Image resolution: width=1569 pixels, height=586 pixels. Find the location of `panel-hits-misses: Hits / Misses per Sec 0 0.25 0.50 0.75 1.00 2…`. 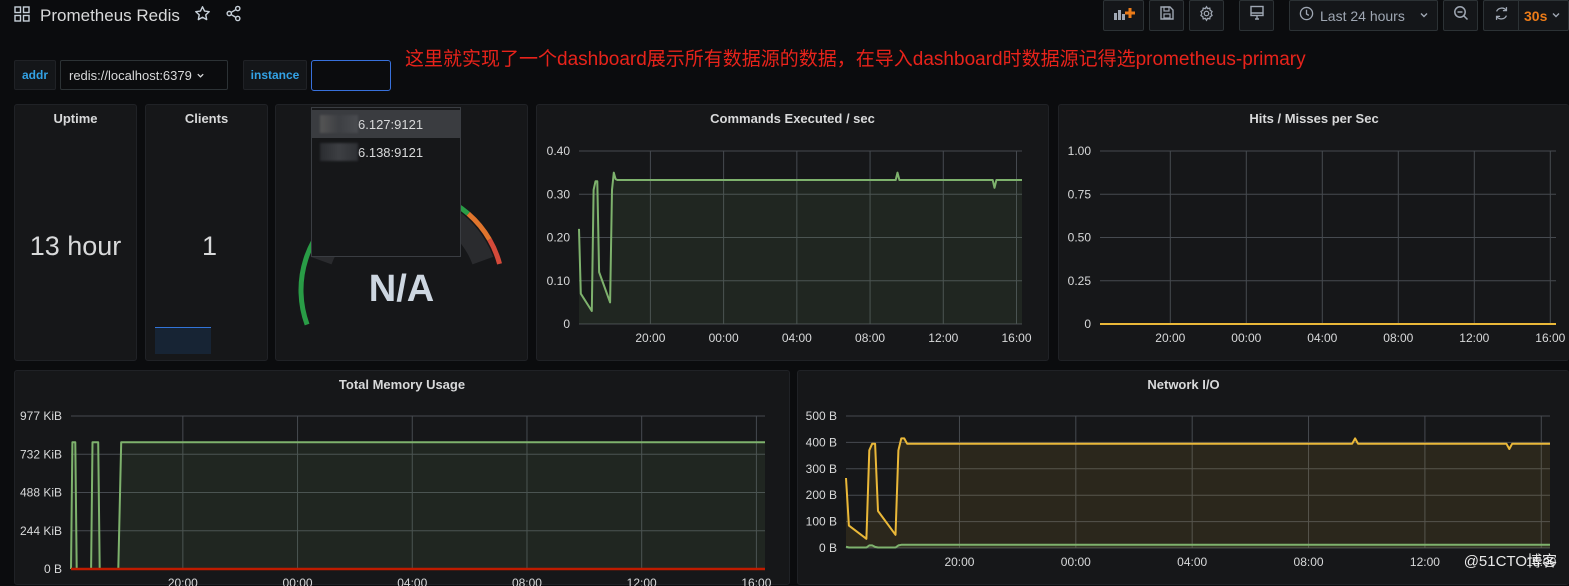

panel-hits-misses: Hits / Misses per Sec 0 0.25 0.50 0.75 1.00 2… is located at coordinates (1313, 232).